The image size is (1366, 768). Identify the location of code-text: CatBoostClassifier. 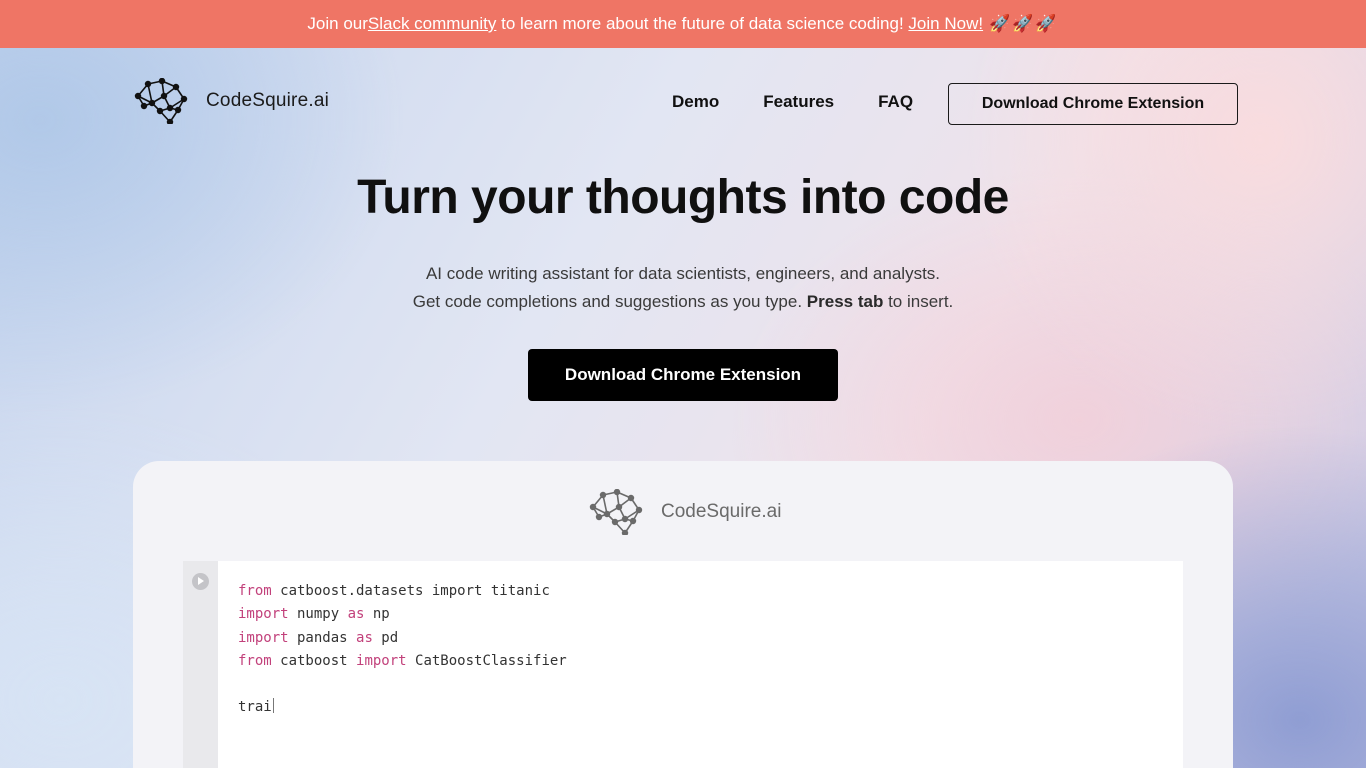
(486, 661).